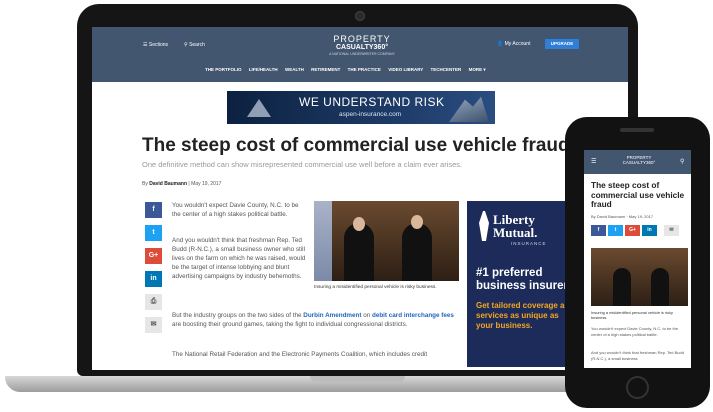 The height and width of the screenshot is (412, 713). I want to click on banner-ad: WE UNDERSTAND RISK aspen-insurance.com, so click(361, 107).